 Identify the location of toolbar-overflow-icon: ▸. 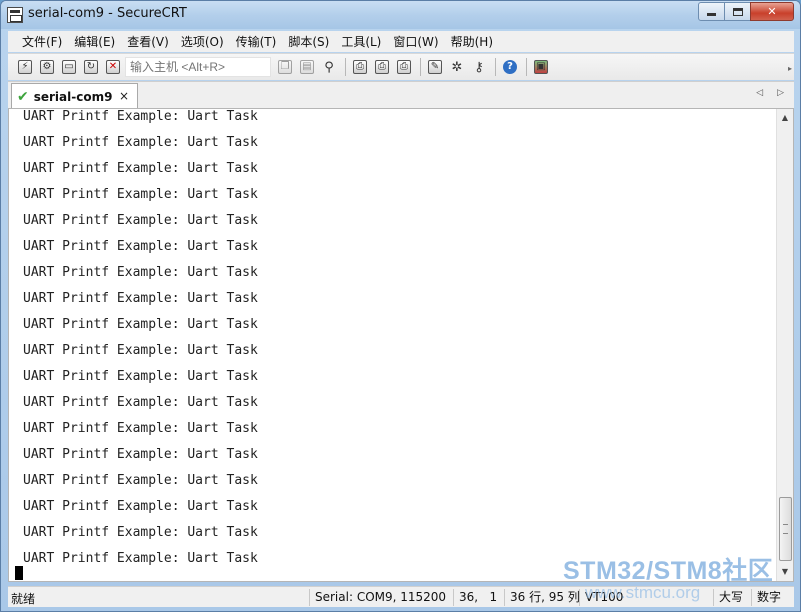
(790, 68).